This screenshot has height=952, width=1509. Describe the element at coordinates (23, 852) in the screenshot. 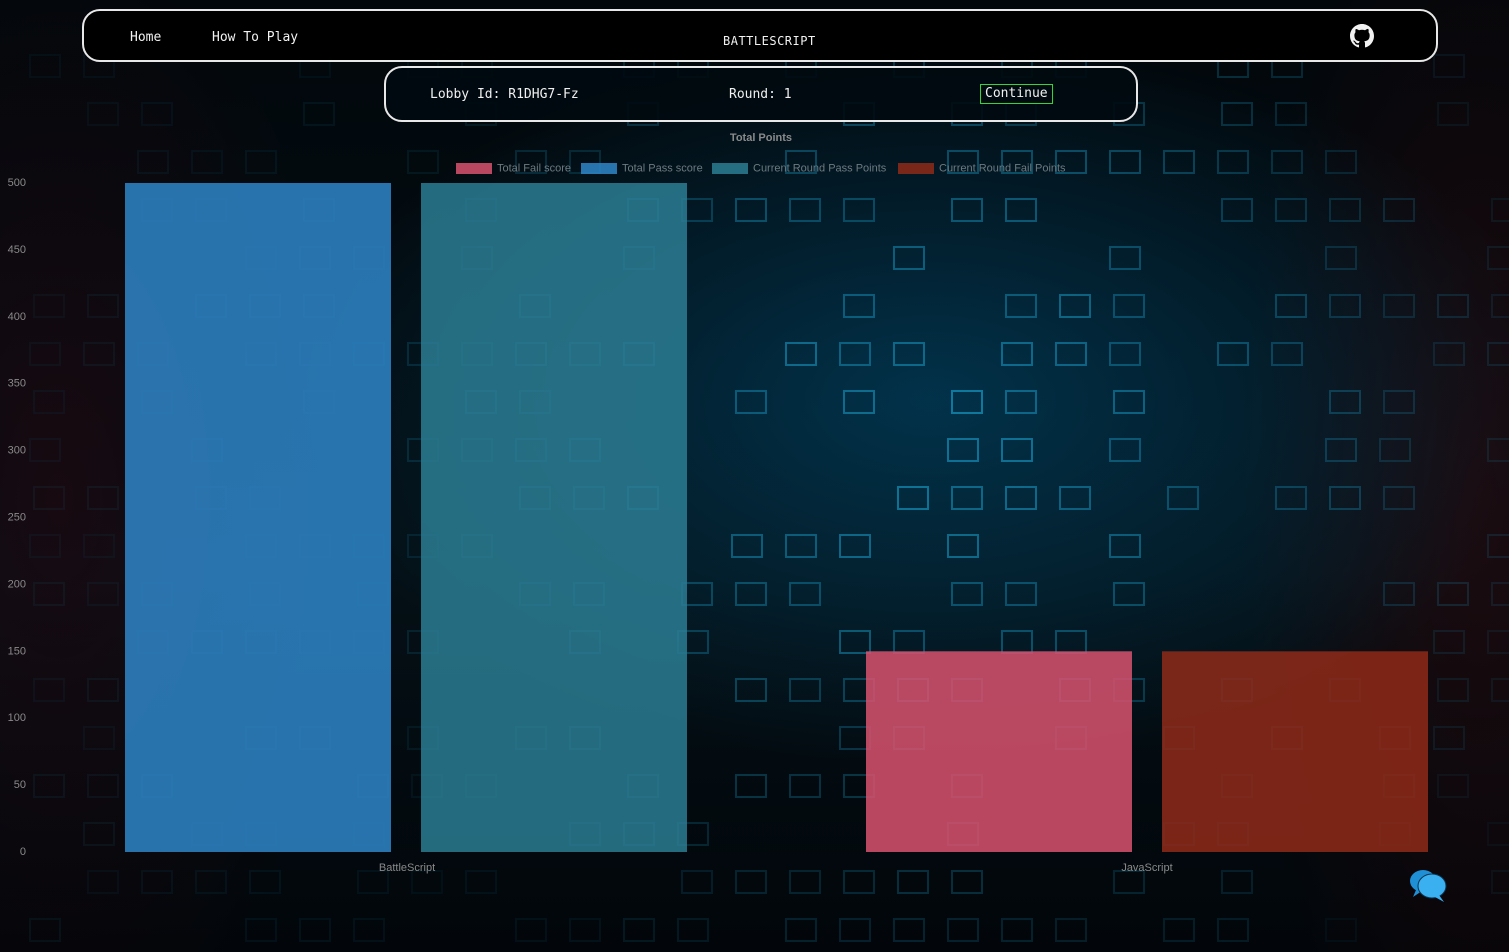

I see `y-tick-label: 0` at that location.